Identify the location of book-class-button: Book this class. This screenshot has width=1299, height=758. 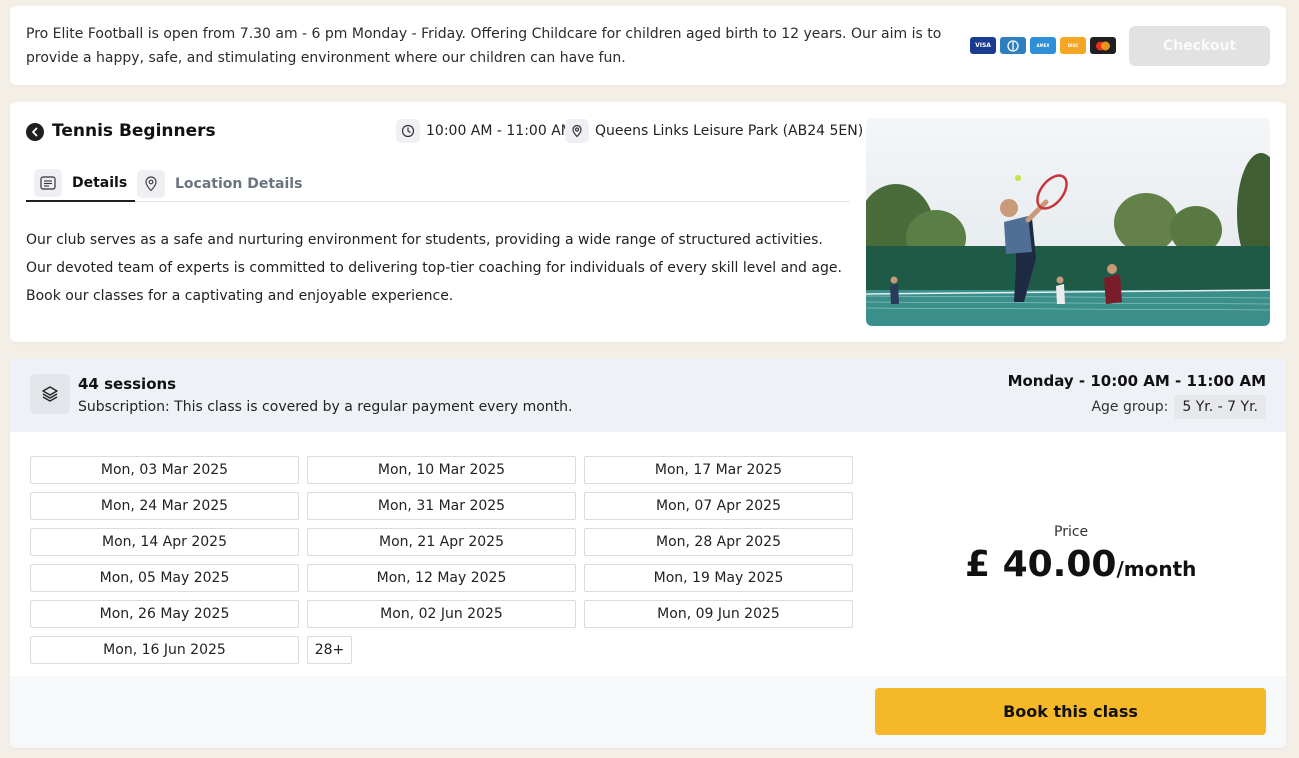
(1070, 711).